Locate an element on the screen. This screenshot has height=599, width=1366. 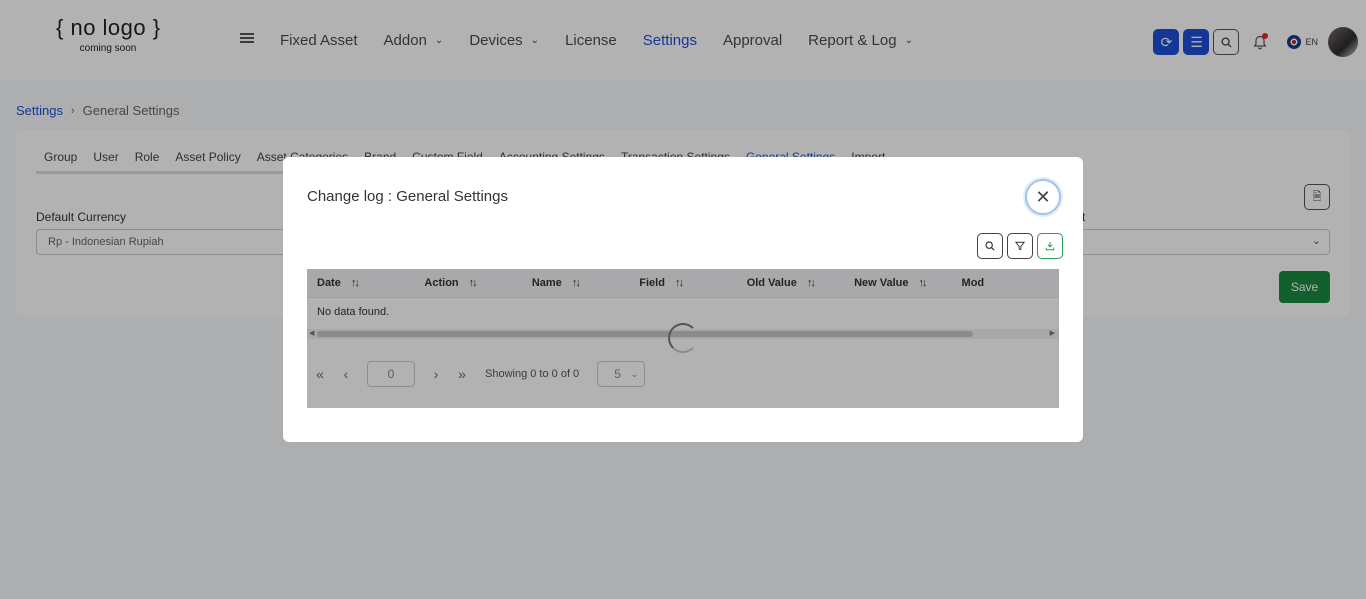
search-icon is located at coordinates (990, 246).